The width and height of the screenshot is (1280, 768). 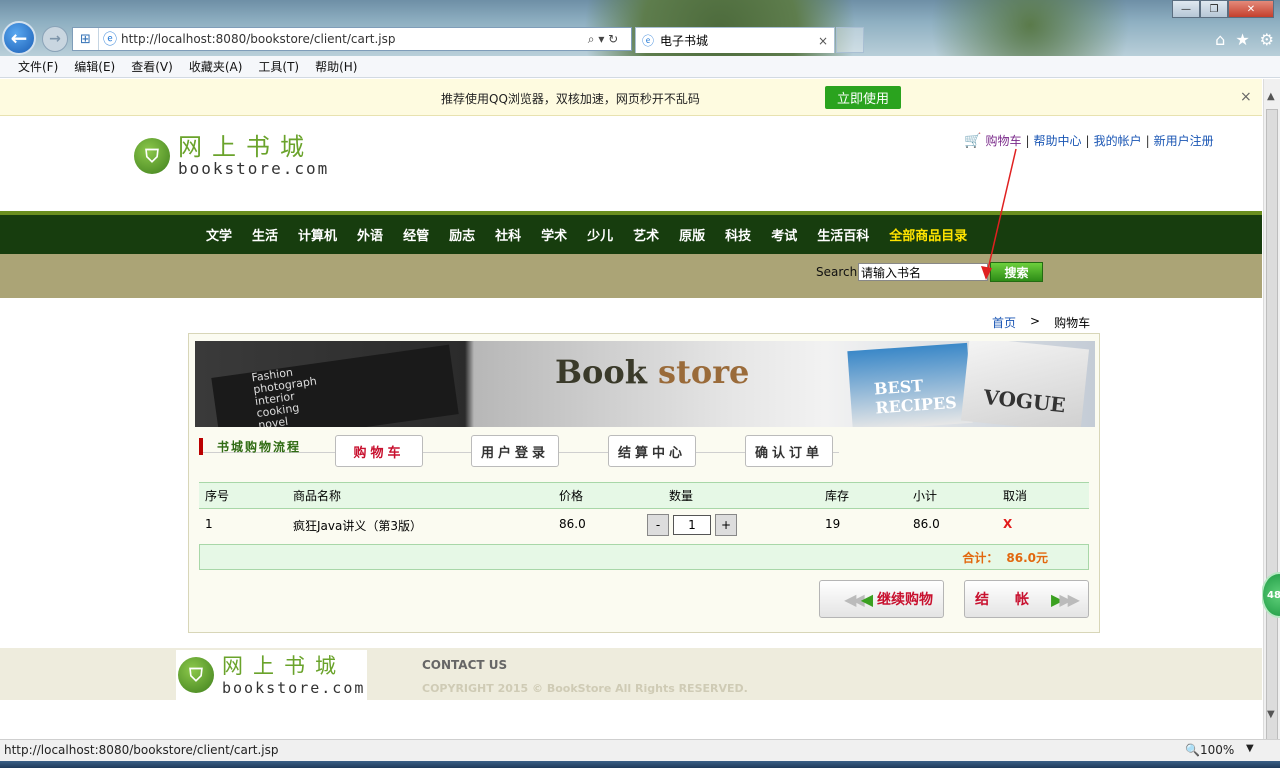 I want to click on address-search-refresh-icons: ⌕ ▾ ↻, so click(x=603, y=39).